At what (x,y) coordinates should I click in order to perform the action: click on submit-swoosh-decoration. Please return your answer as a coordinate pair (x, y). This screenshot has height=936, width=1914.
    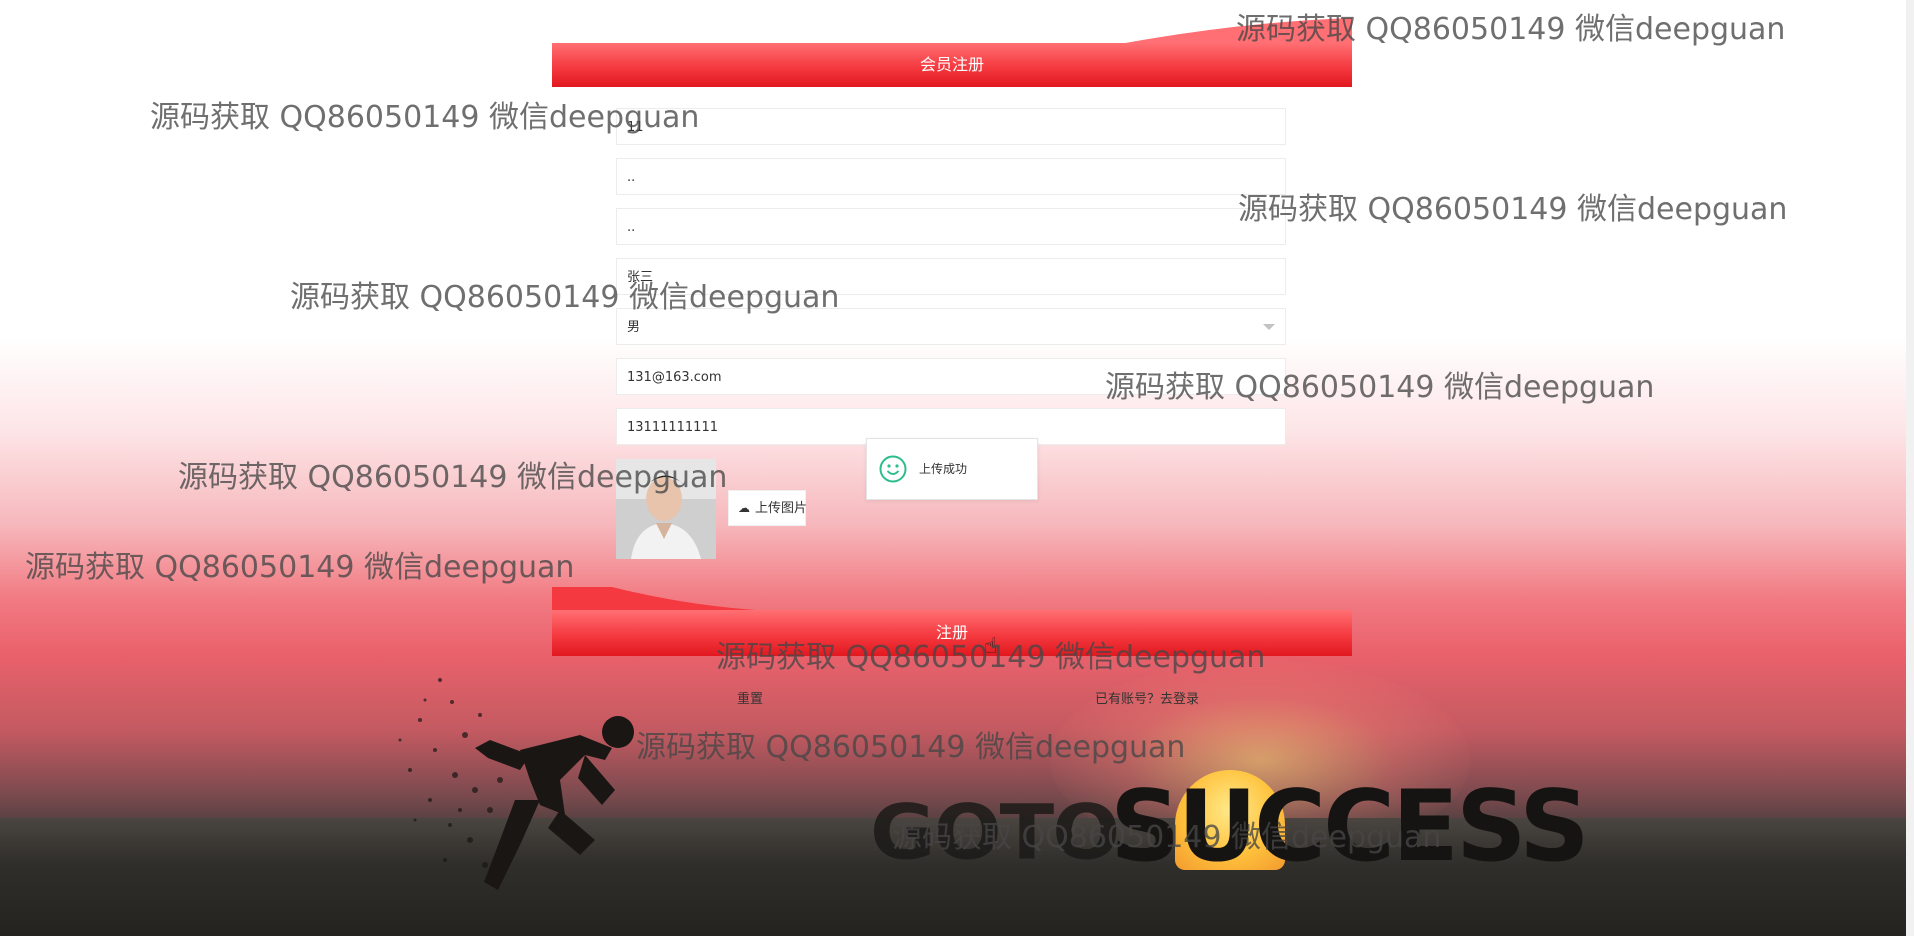
    Looking at the image, I should click on (662, 599).